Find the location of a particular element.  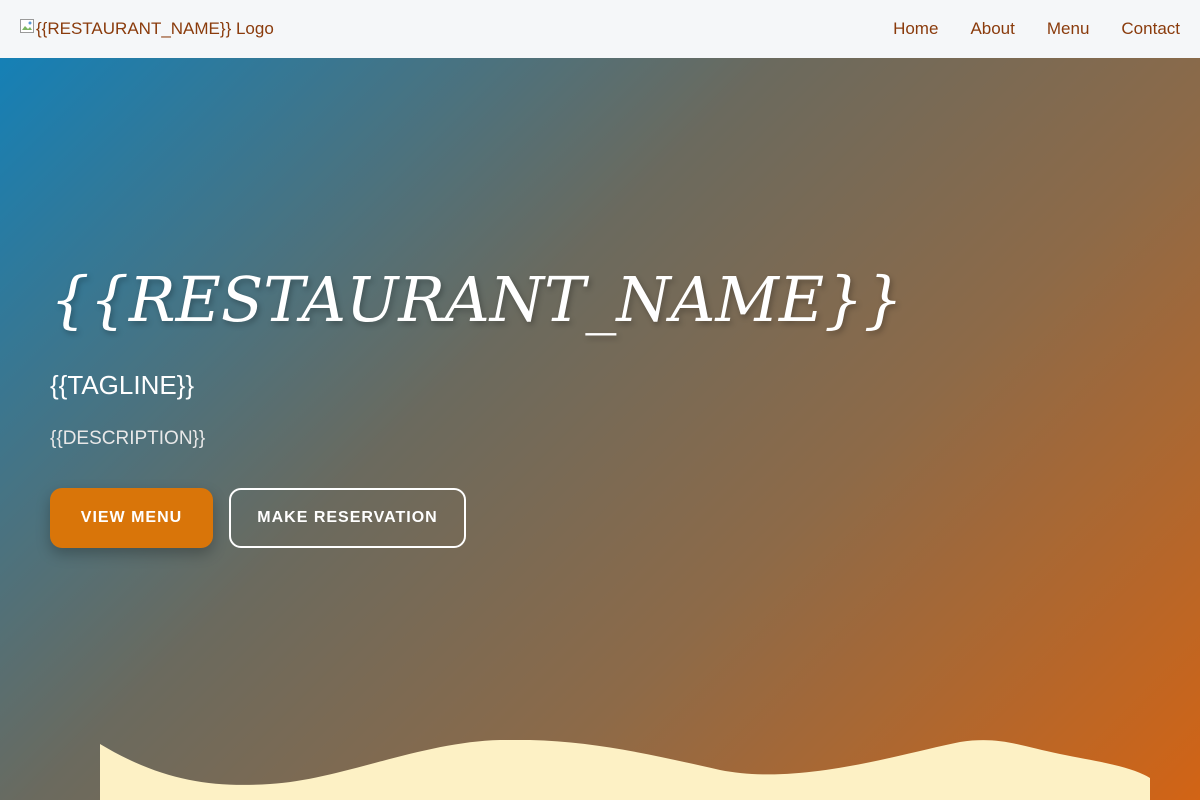

nav-about: About is located at coordinates (992, 29).